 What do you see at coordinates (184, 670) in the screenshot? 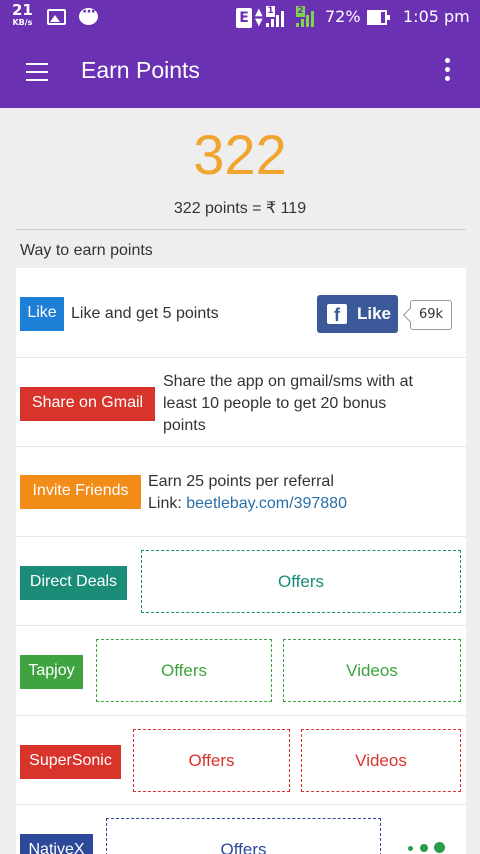
I see `tapjoy-offers-button: Offers` at bounding box center [184, 670].